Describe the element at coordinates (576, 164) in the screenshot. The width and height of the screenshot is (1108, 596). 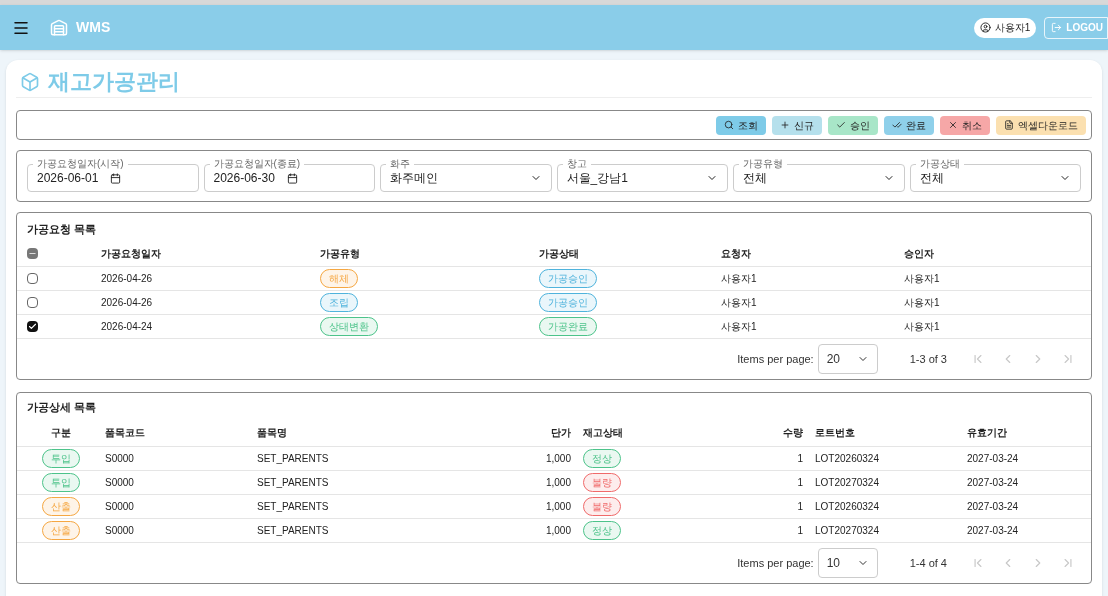
I see `field-label: 창고` at that location.